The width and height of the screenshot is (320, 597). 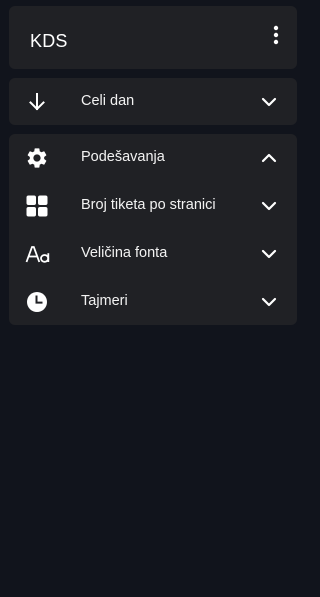 What do you see at coordinates (123, 157) in the screenshot?
I see `settings-header-label: Podešavanja` at bounding box center [123, 157].